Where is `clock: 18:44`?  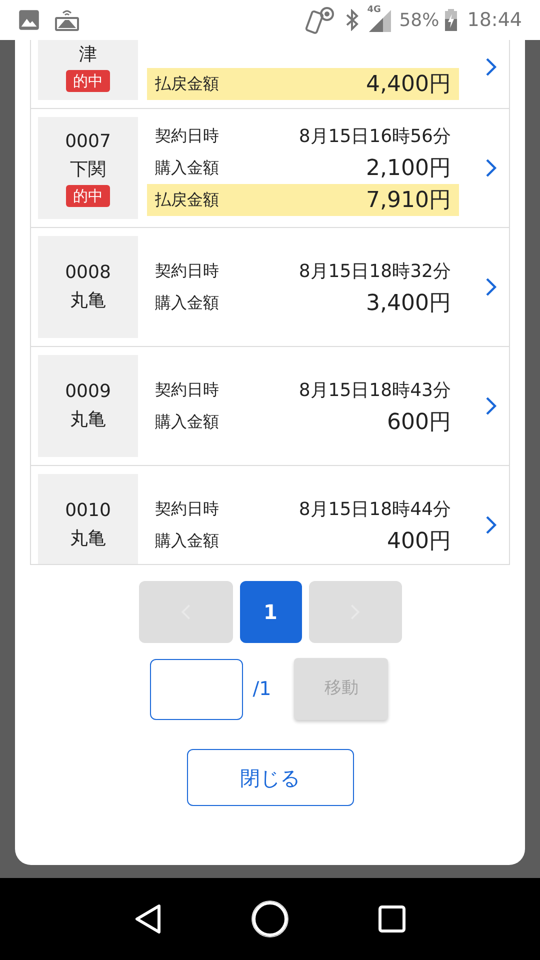 clock: 18:44 is located at coordinates (494, 20).